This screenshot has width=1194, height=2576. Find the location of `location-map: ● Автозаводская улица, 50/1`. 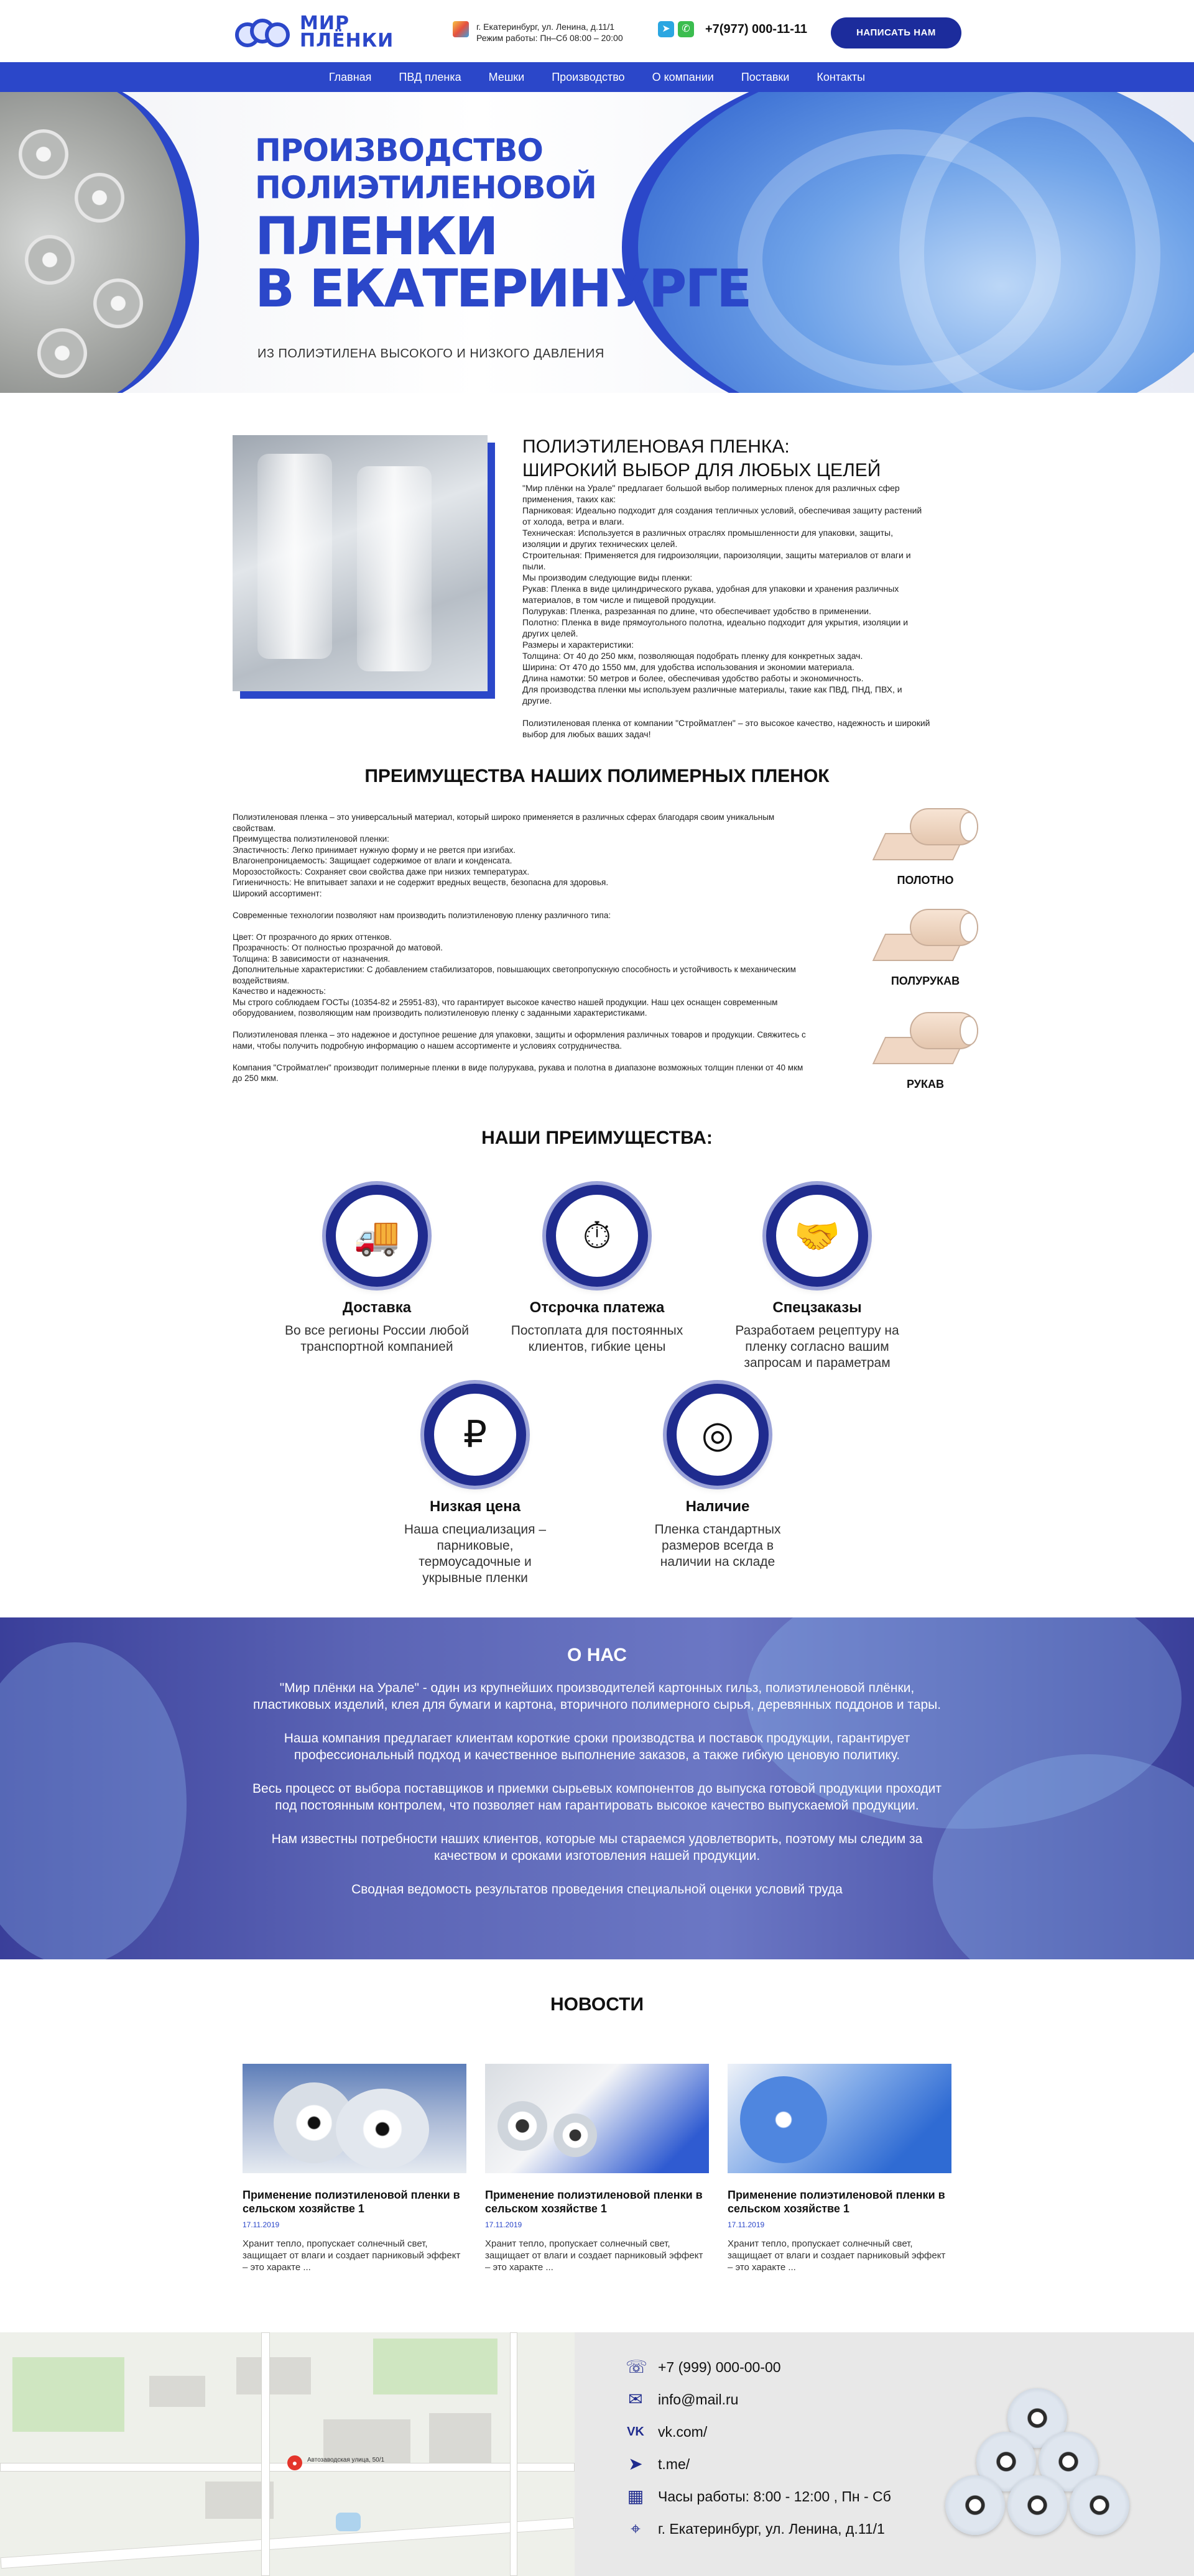

location-map: ● Автозаводская улица, 50/1 is located at coordinates (287, 2454).